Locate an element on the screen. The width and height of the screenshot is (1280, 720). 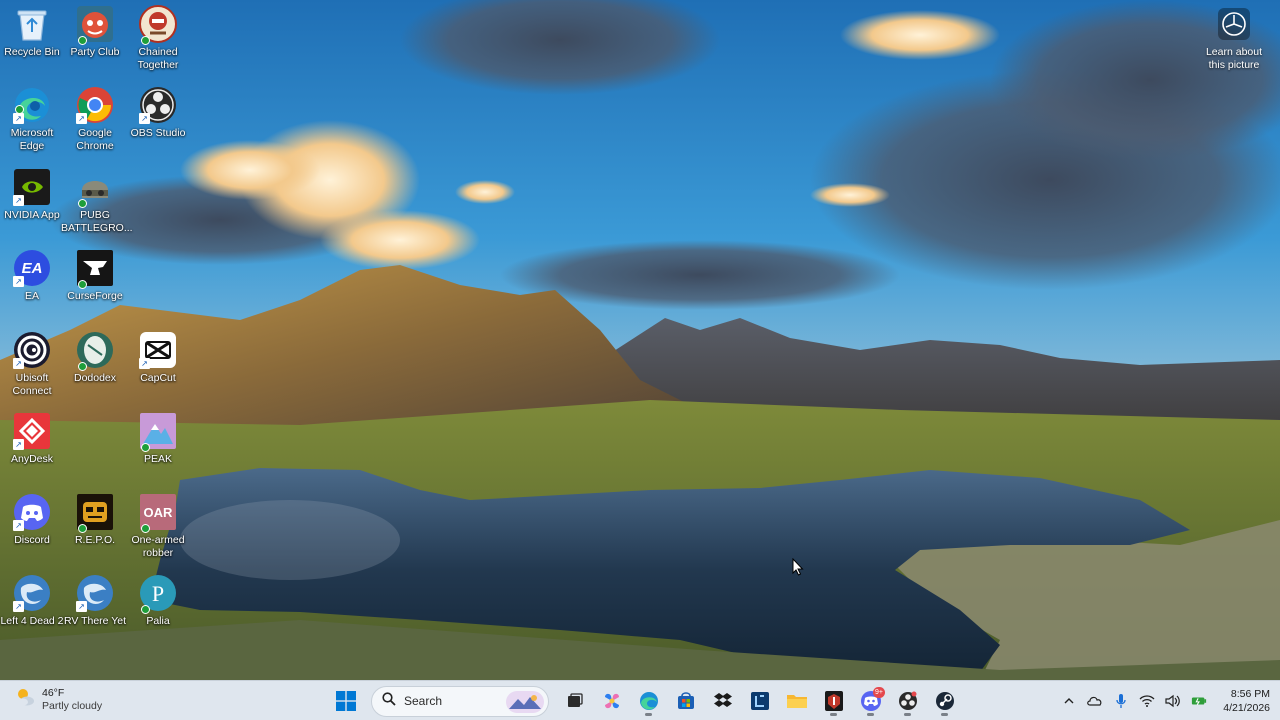
copilot-icon is located at coordinates (611, 701).